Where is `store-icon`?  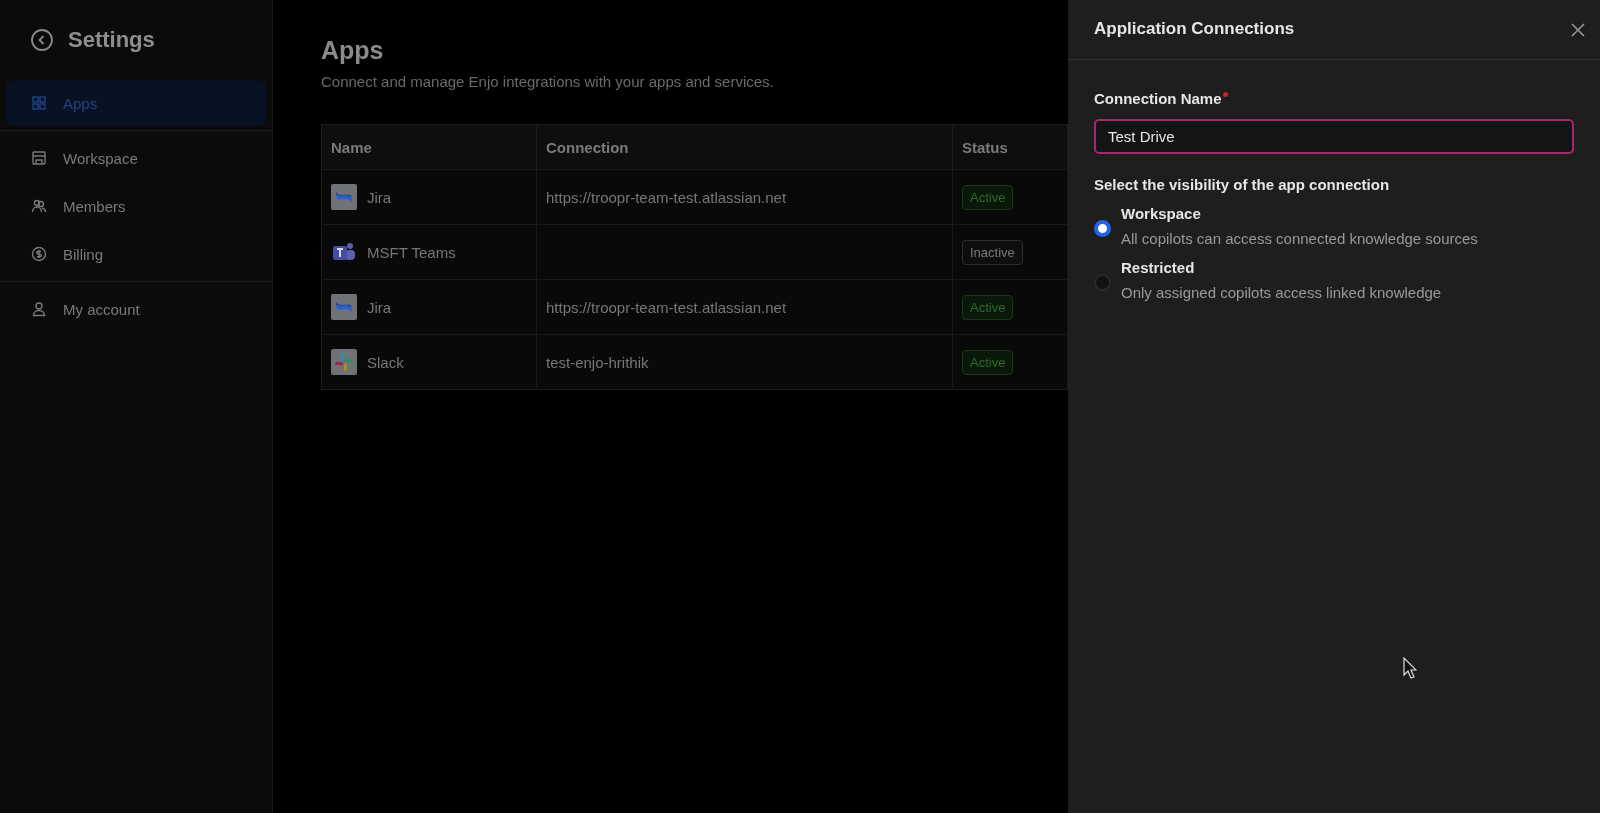
store-icon is located at coordinates (39, 158).